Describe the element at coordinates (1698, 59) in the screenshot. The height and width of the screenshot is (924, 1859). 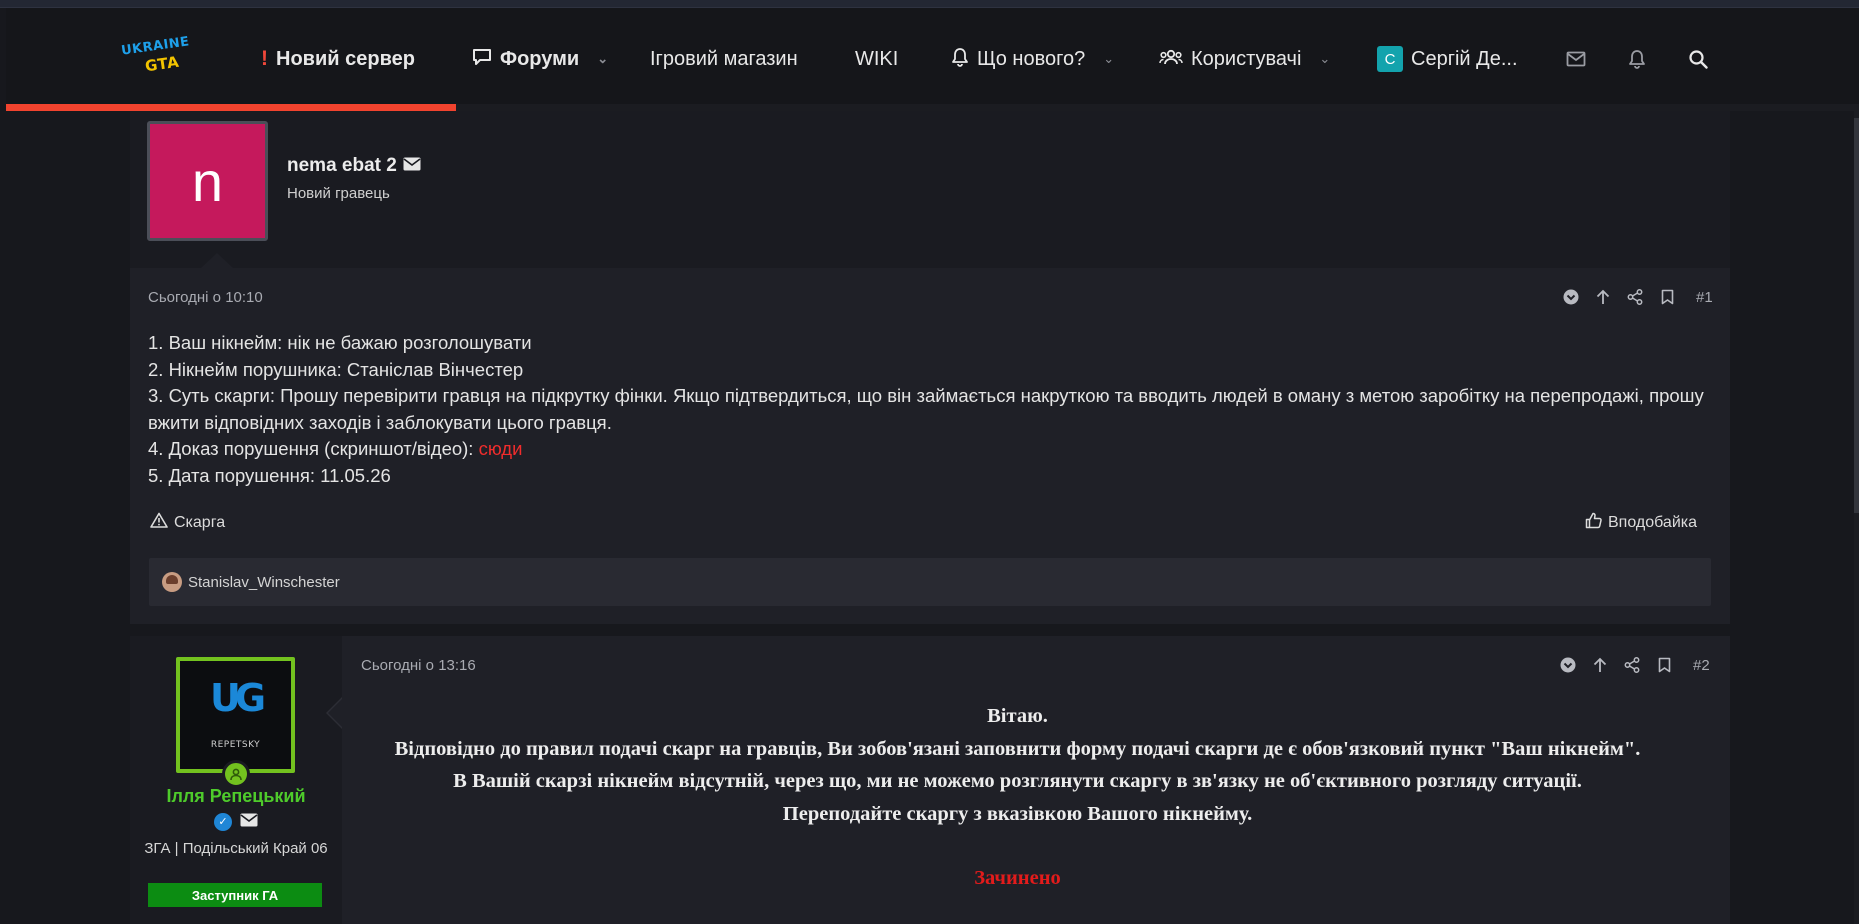
I see `search-icon` at that location.